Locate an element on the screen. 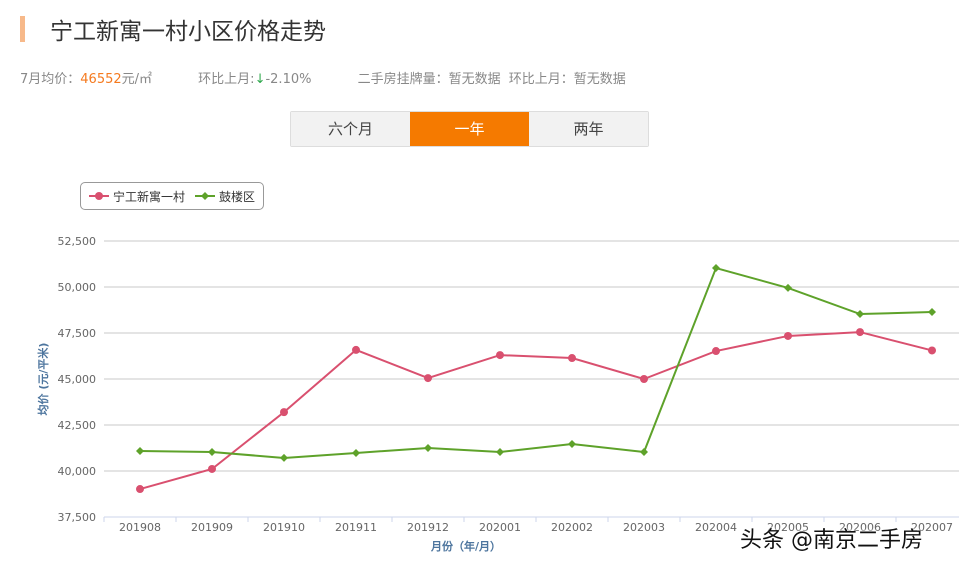  x-axis-title: 月份（年/月） is located at coordinates (465, 546).